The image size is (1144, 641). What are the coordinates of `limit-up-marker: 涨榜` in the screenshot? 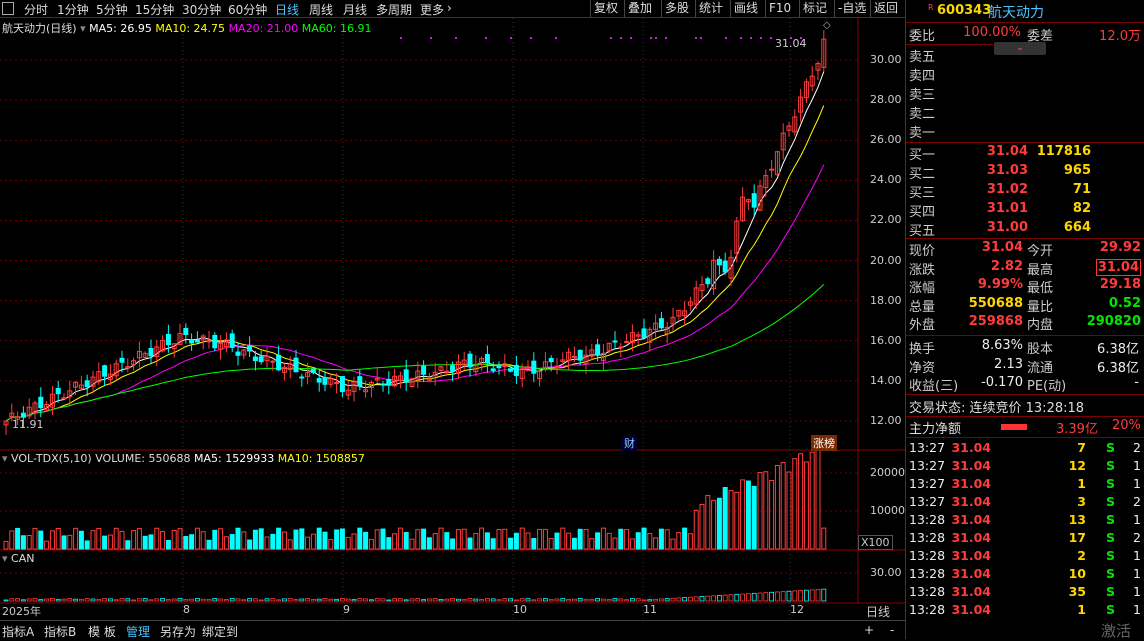 It's located at (824, 443).